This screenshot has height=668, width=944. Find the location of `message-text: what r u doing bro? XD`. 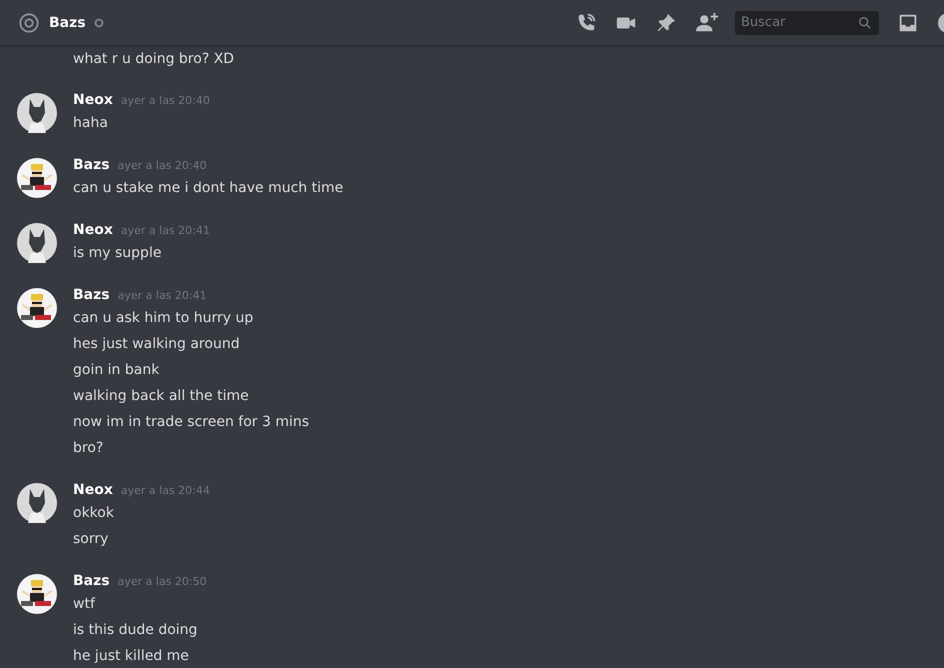

message-text: what r u doing bro? XD is located at coordinates (154, 59).